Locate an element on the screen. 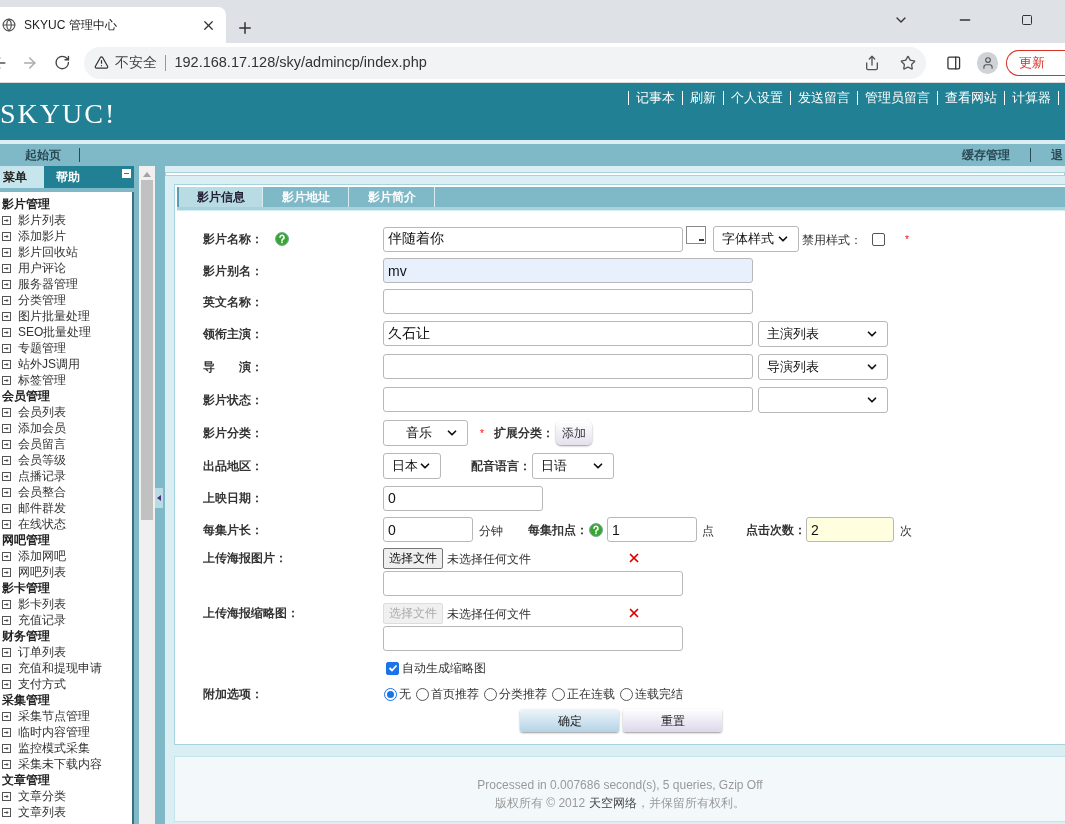  menu-item: 服务器管理 is located at coordinates (48, 284).